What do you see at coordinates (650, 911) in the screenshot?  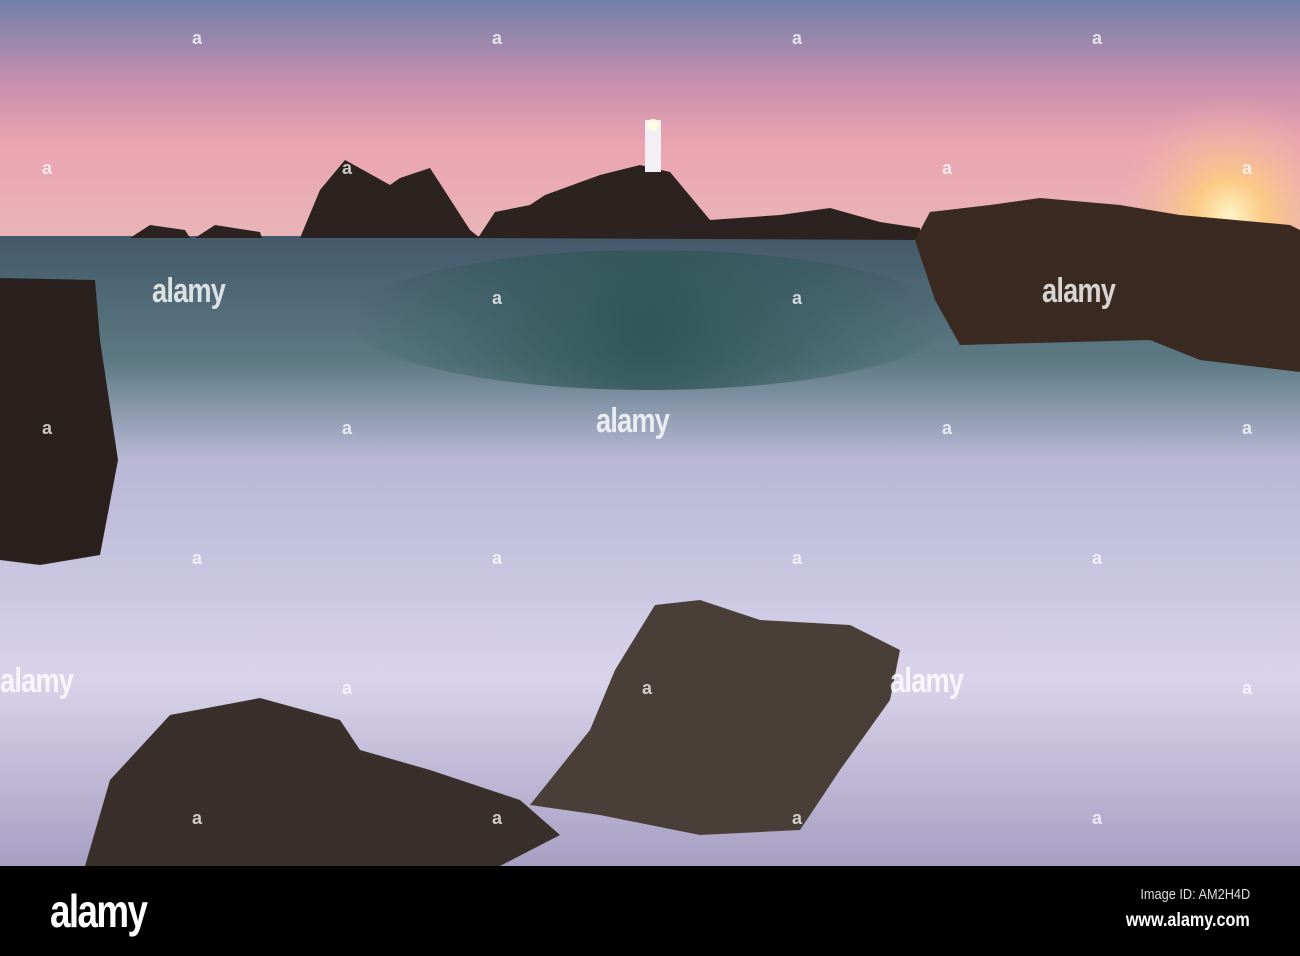 I see `footer-bar: alamy Image ID: AM2H4D www.alamy.com` at bounding box center [650, 911].